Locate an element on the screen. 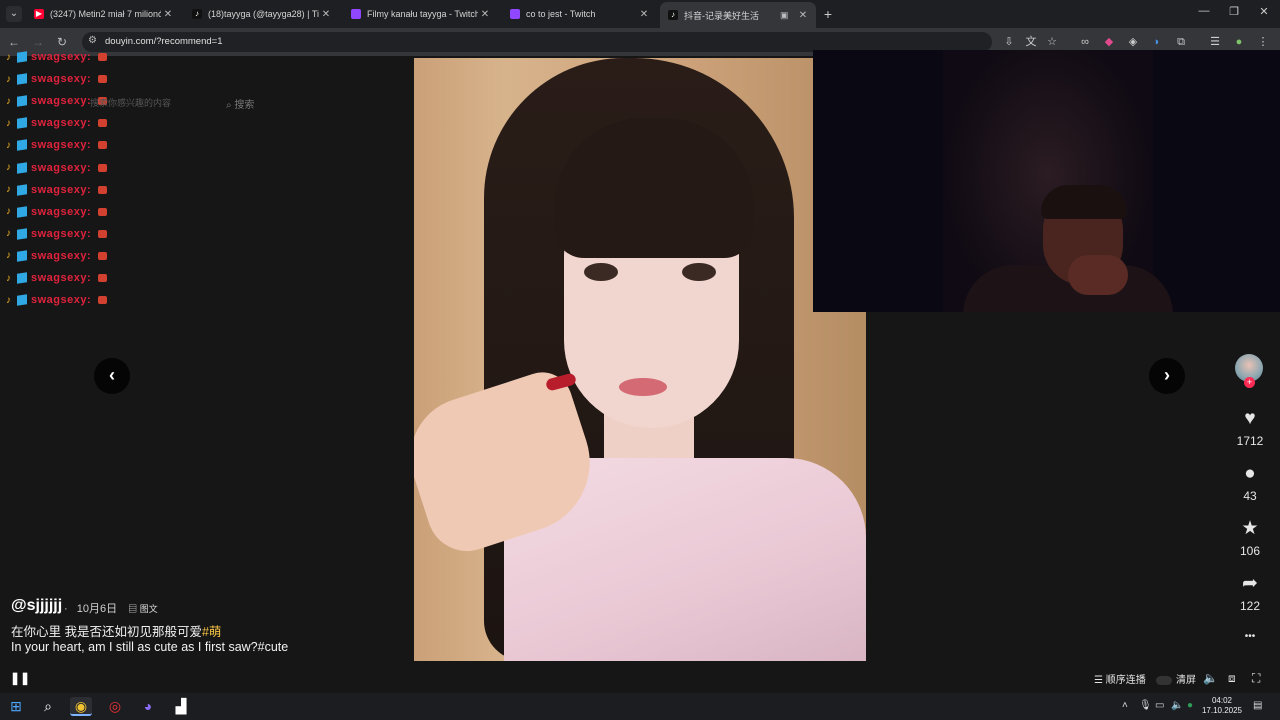  tab-twitch-videos: Filmy kanału tayyga - Twitch ✕ is located at coordinates (420, 14).